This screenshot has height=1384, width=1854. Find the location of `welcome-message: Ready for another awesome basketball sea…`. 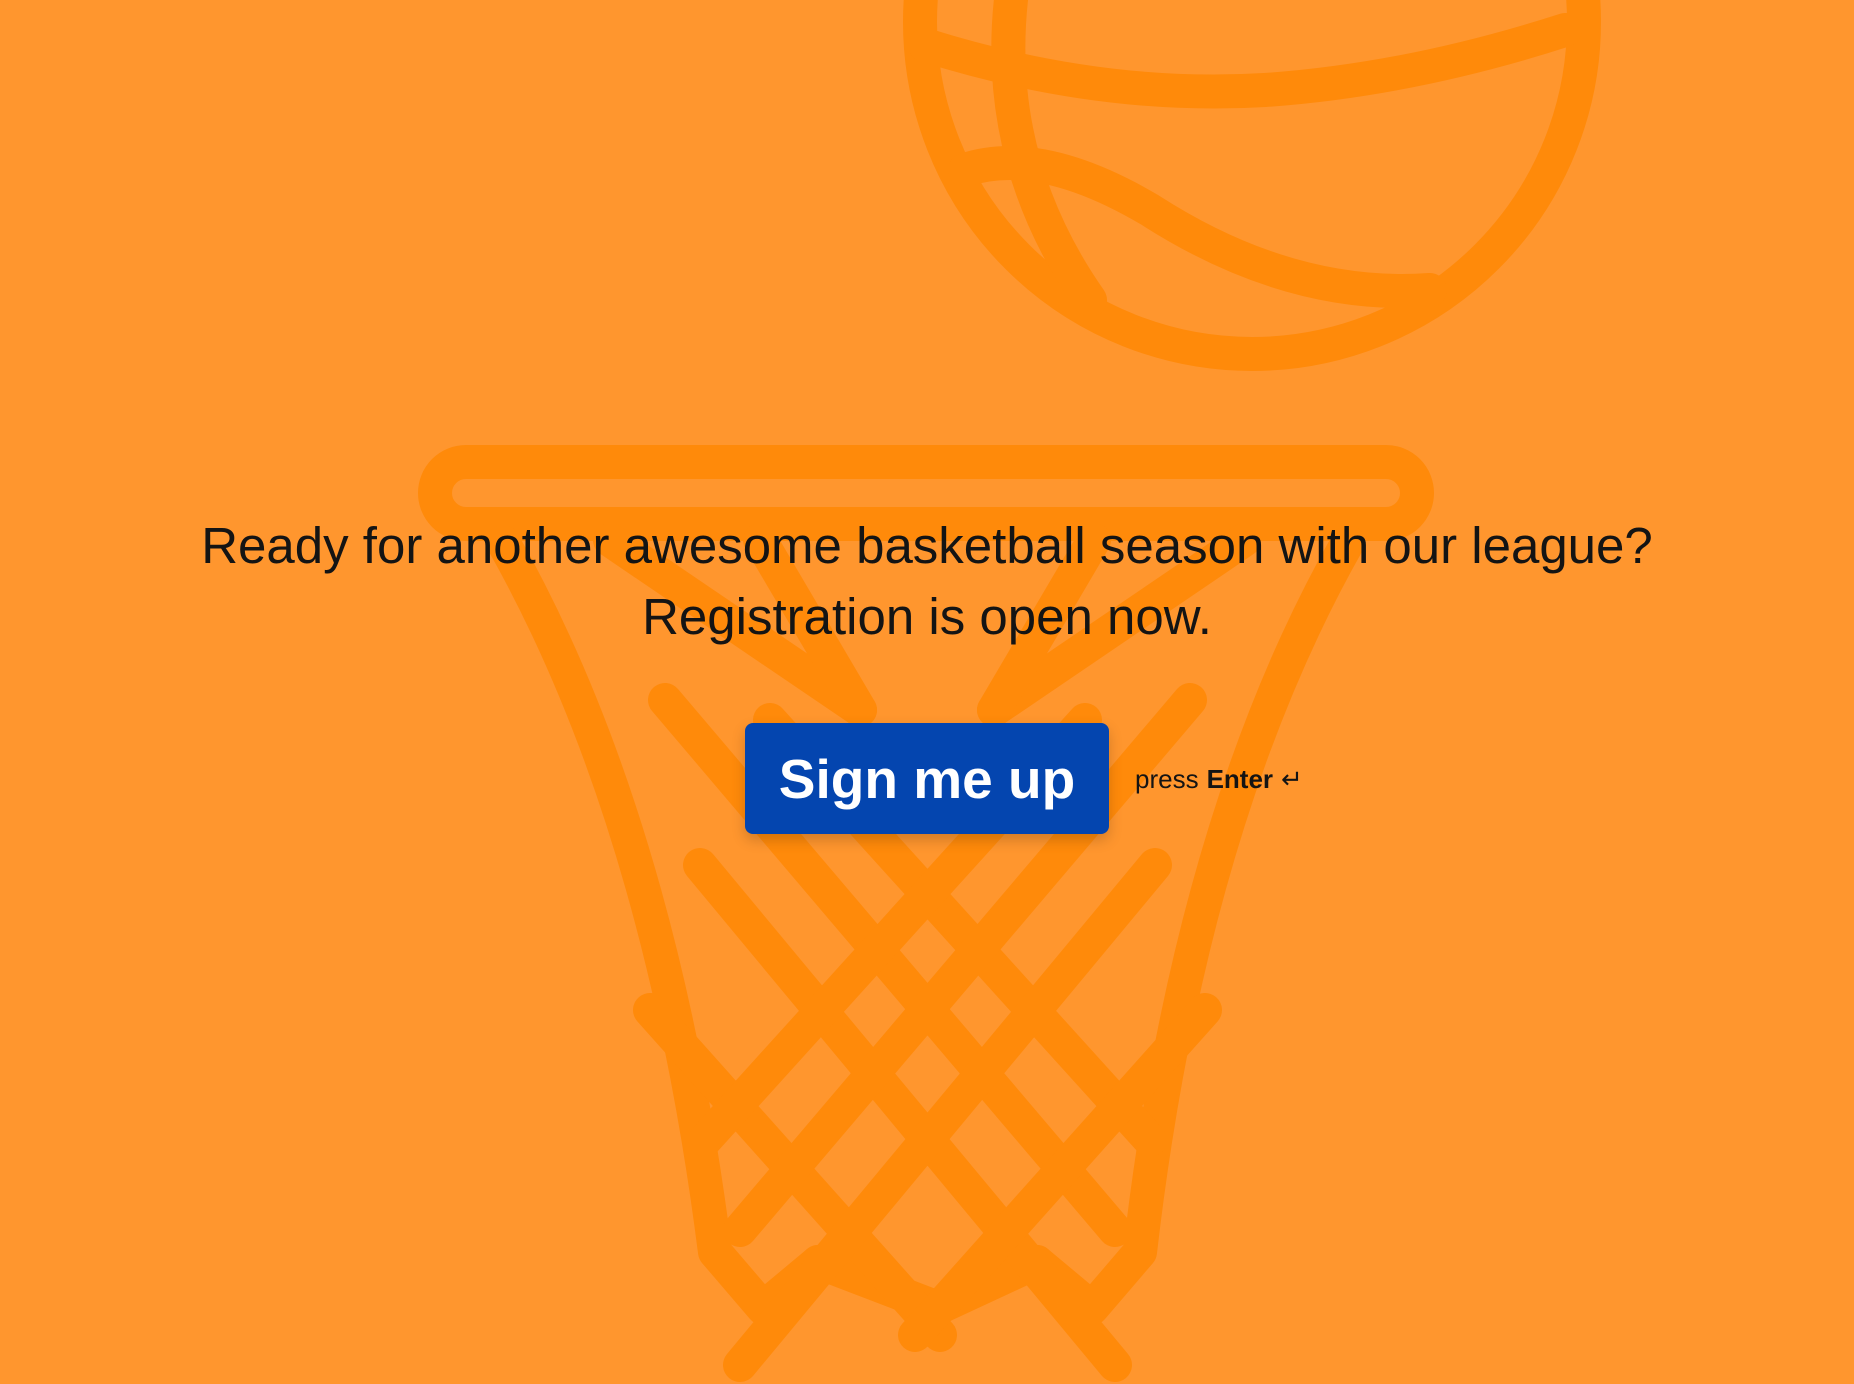

welcome-message: Ready for another awesome basketball sea… is located at coordinates (927, 581).